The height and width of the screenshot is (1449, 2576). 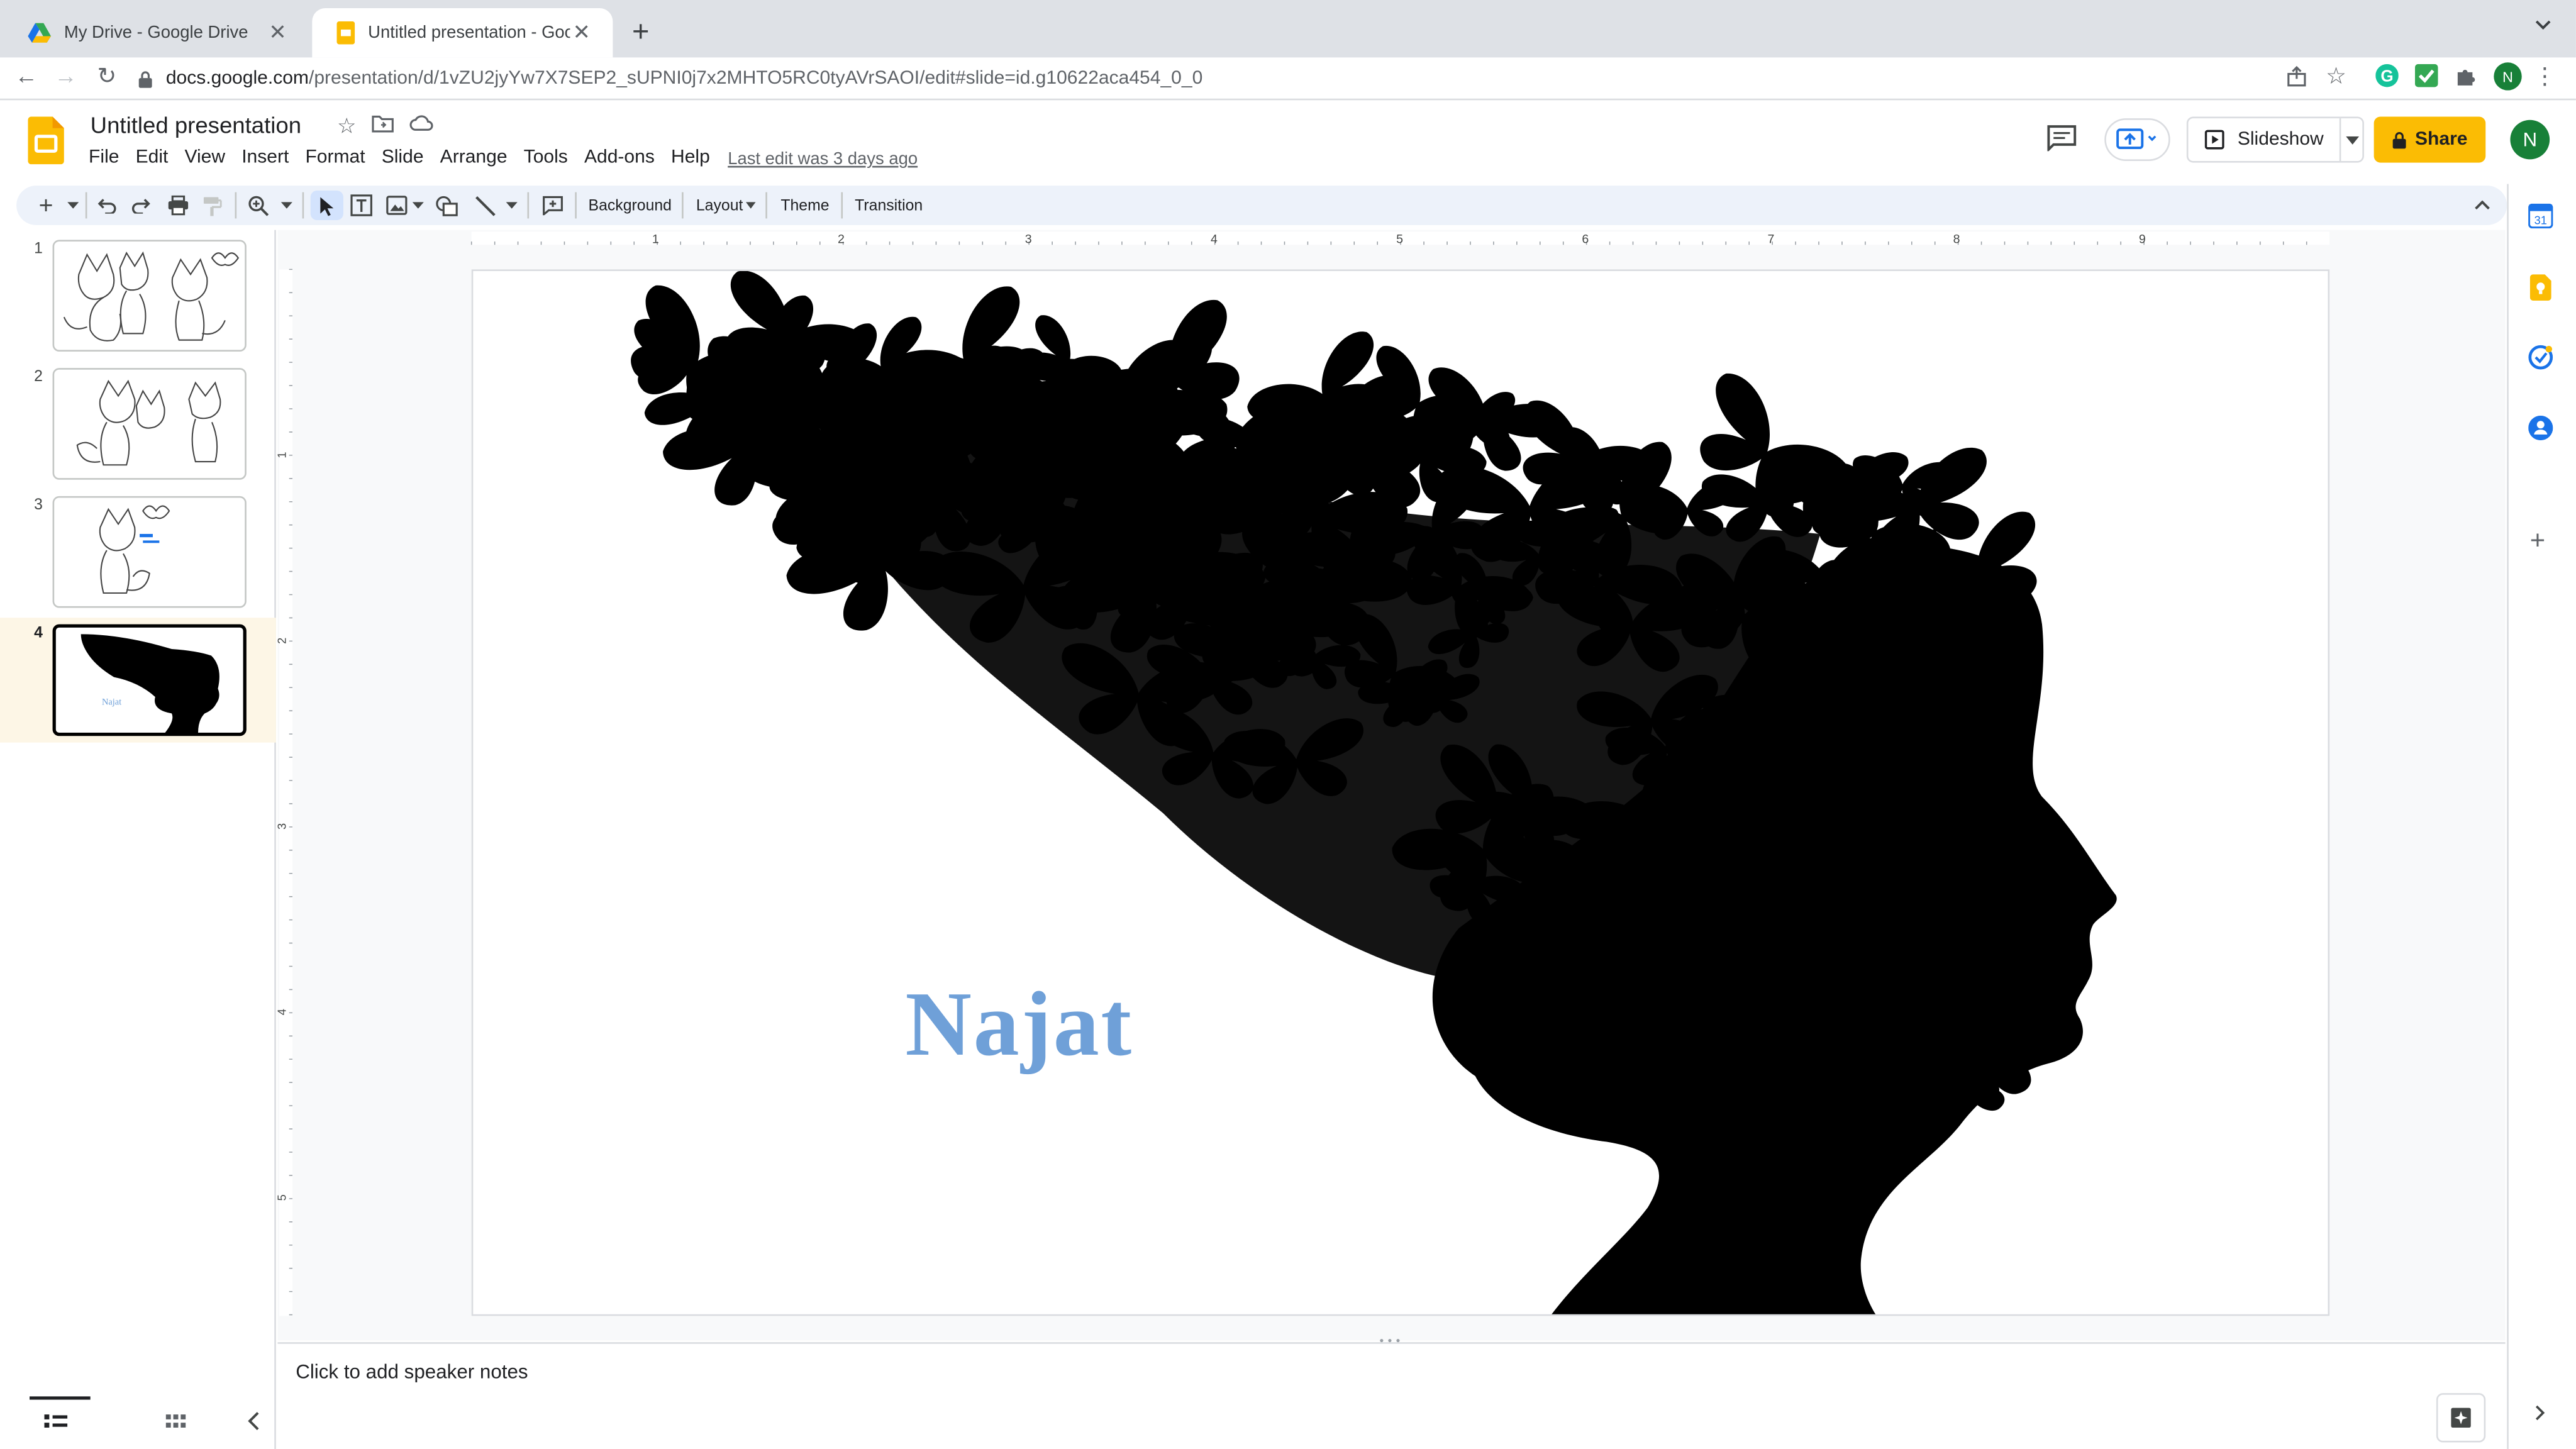 What do you see at coordinates (474, 157) in the screenshot?
I see `menu-arrange: Arrange` at bounding box center [474, 157].